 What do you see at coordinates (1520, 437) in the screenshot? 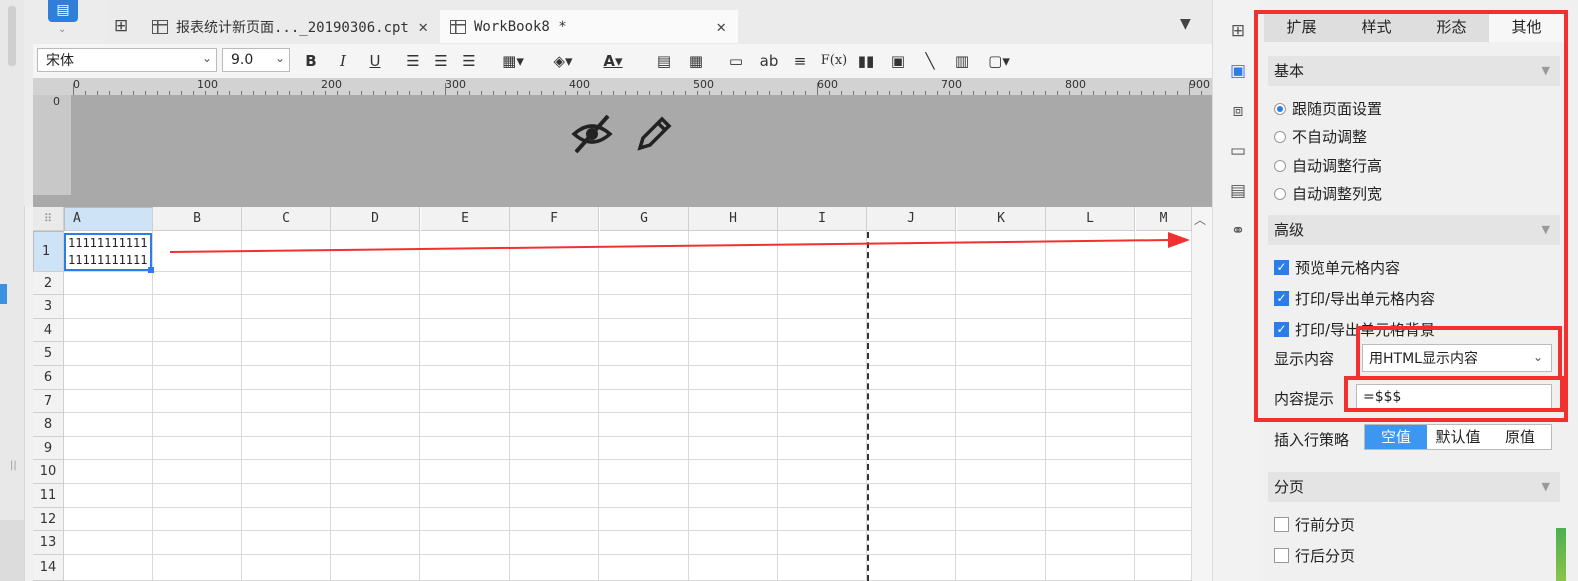
I see `insert-original-option: 原值` at bounding box center [1520, 437].